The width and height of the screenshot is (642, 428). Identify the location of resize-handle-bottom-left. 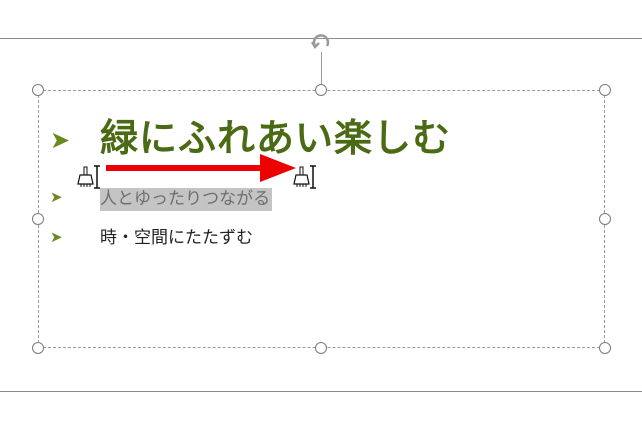
(38, 348).